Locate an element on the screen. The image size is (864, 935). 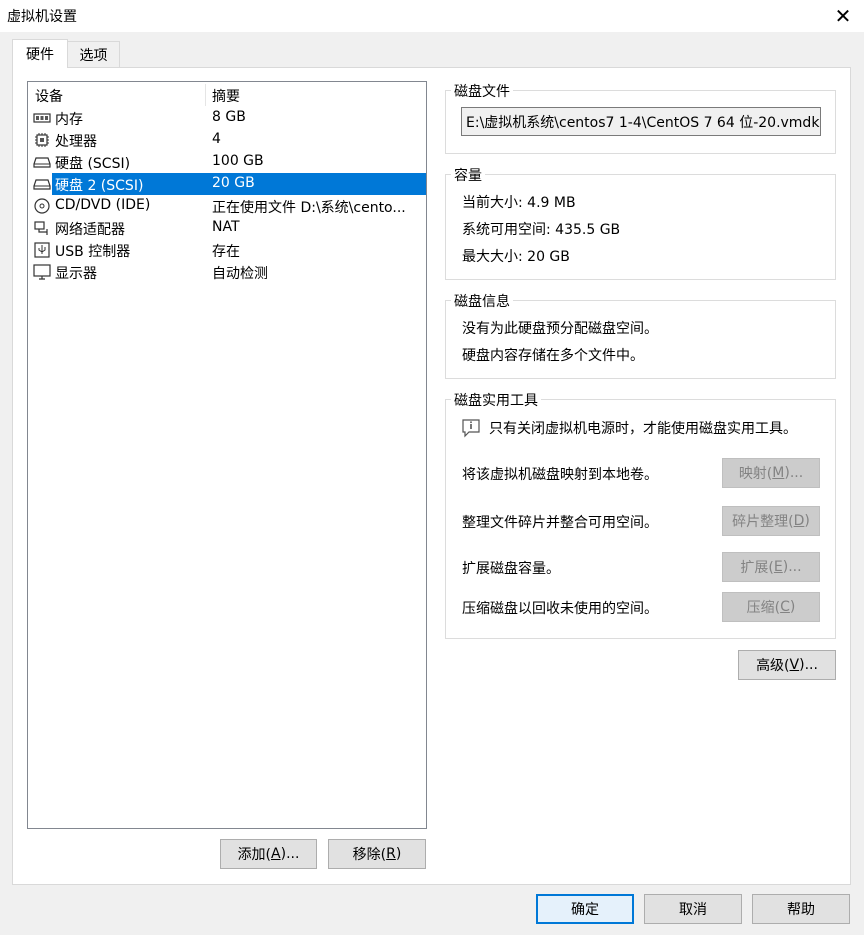
max-size: 最大大小: 20 GB is located at coordinates (516, 257).